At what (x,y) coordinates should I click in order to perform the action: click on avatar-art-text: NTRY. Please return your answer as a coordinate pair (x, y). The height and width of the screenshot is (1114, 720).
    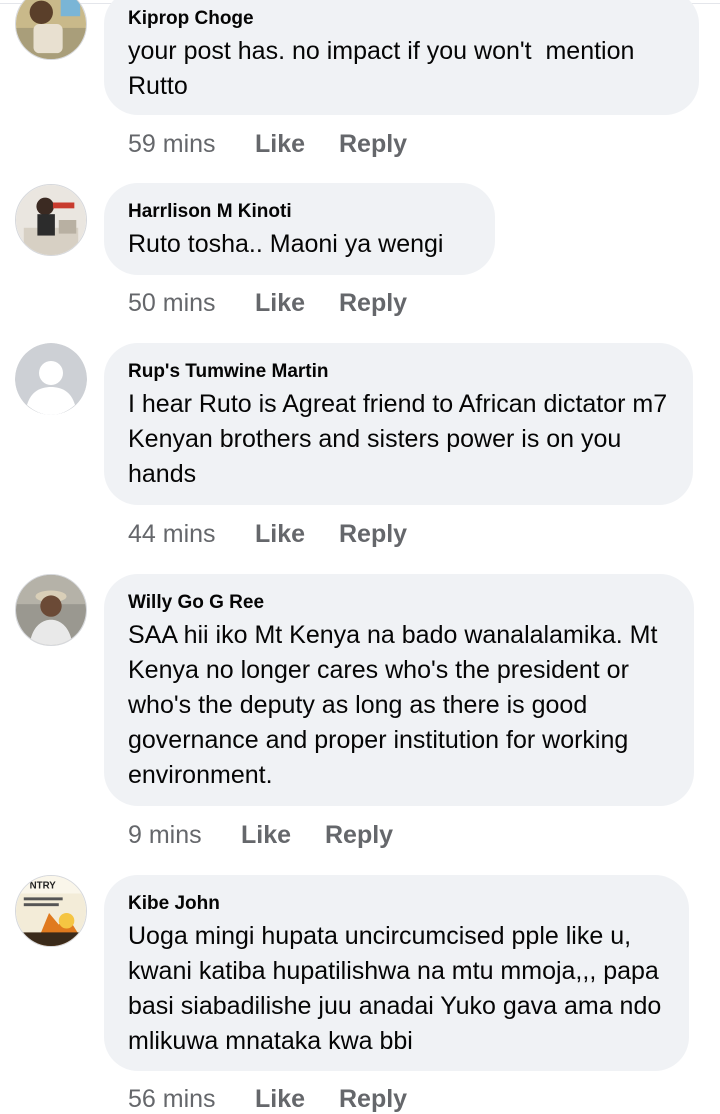
    Looking at the image, I should click on (43, 886).